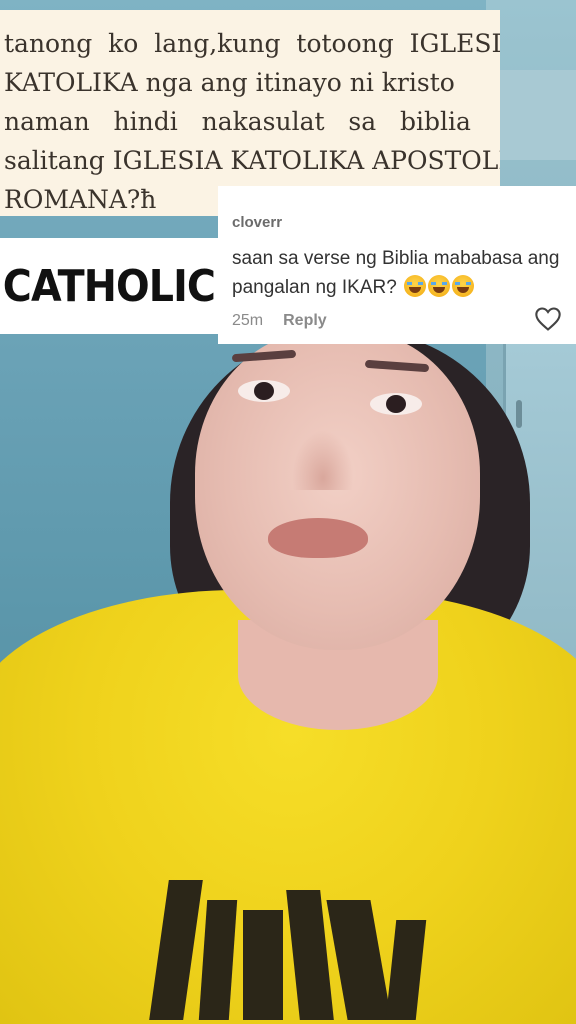  I want to click on window, so click(536, 115).